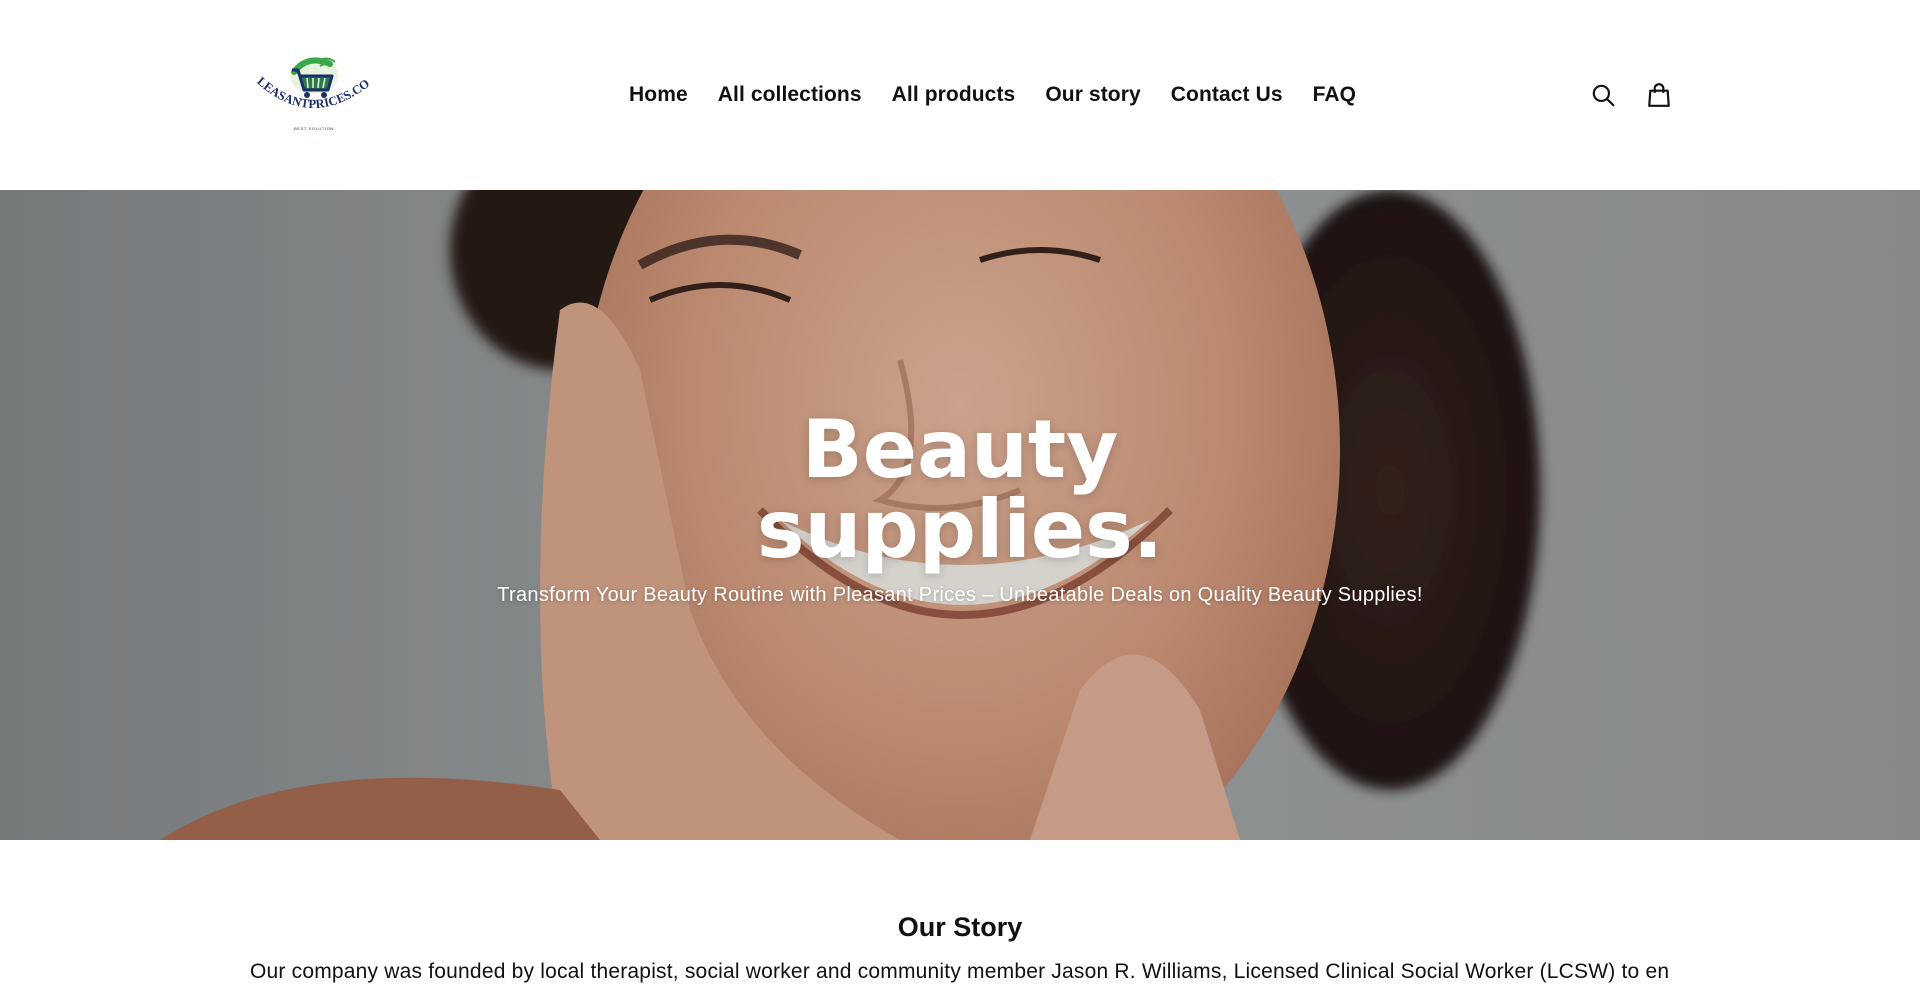 The image size is (1920, 993). What do you see at coordinates (960, 449) in the screenshot?
I see `hero-title-line-1: Beauty` at bounding box center [960, 449].